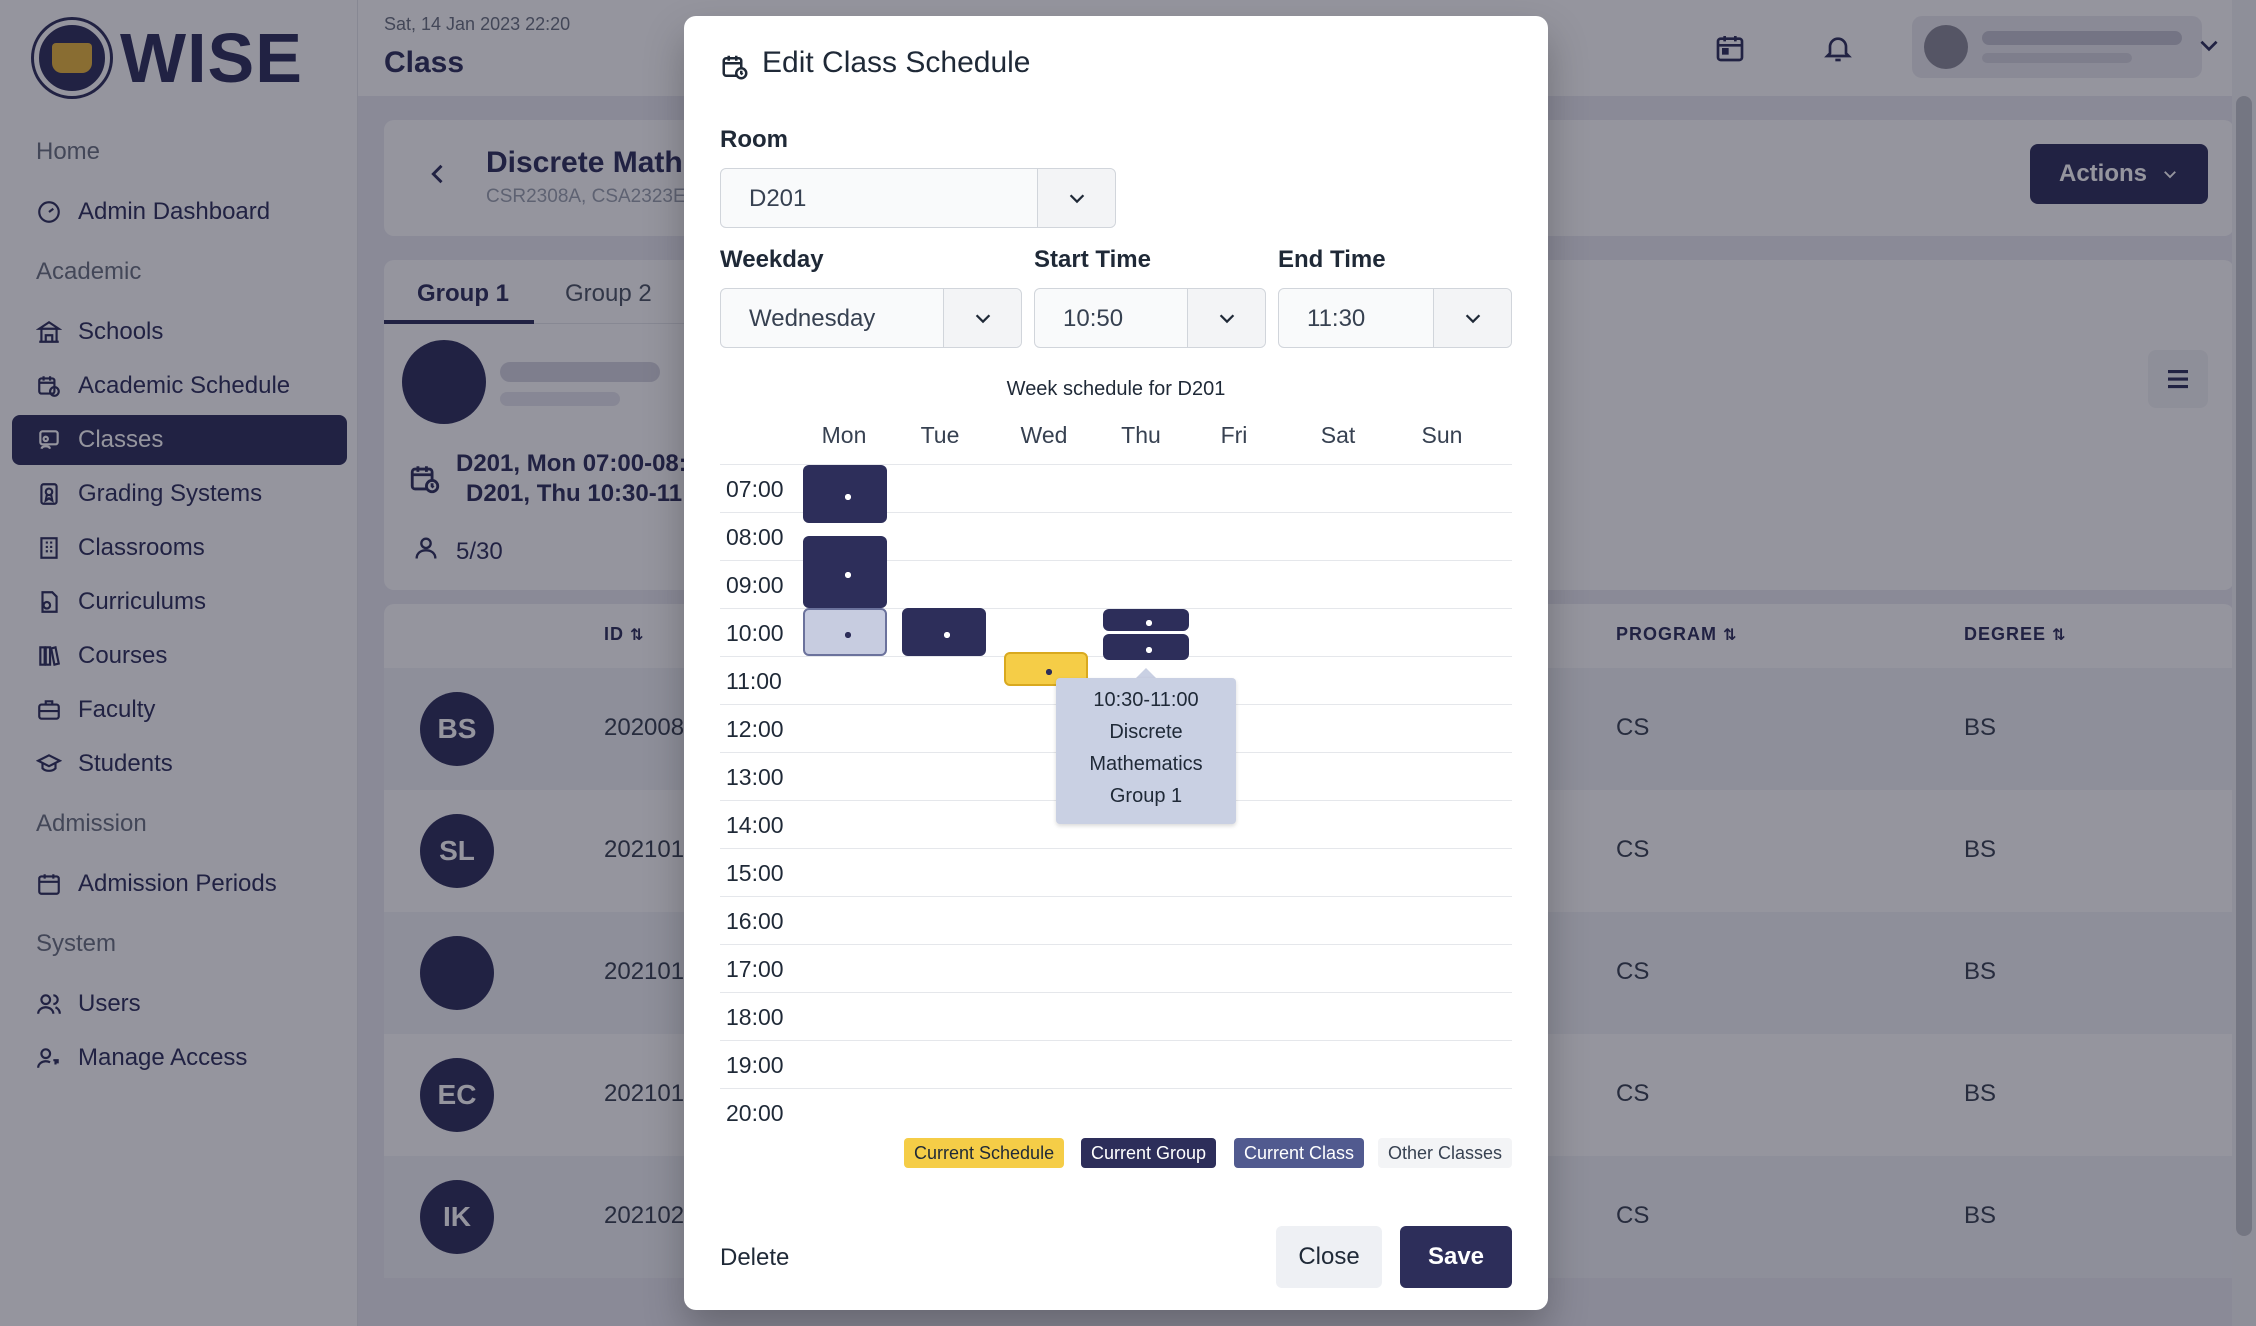 This screenshot has height=1326, width=2256. I want to click on hour-label: 20:00, so click(755, 1113).